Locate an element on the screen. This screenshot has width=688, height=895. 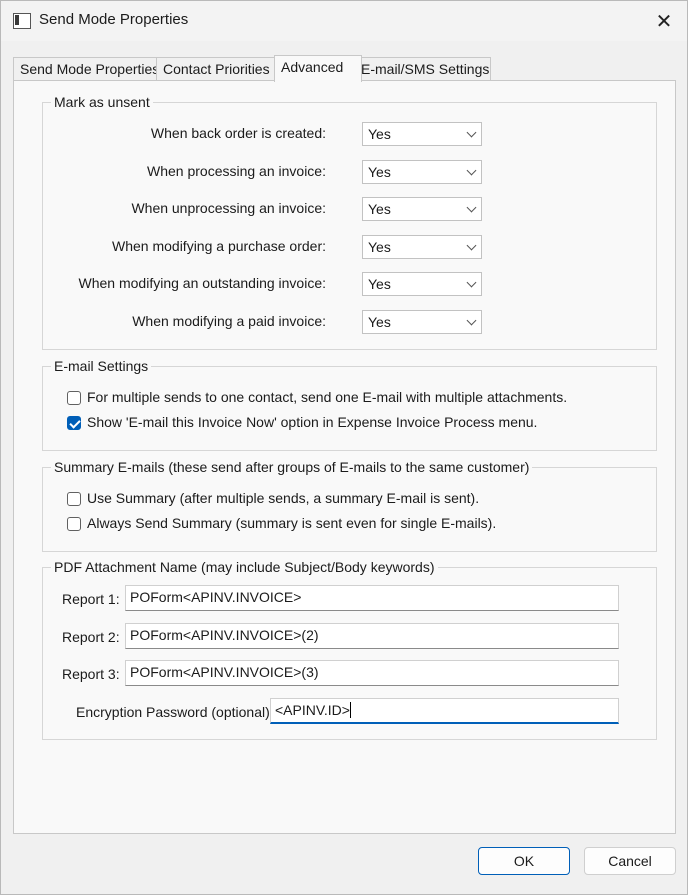
report-1-label: Report 1: is located at coordinates (91, 599).